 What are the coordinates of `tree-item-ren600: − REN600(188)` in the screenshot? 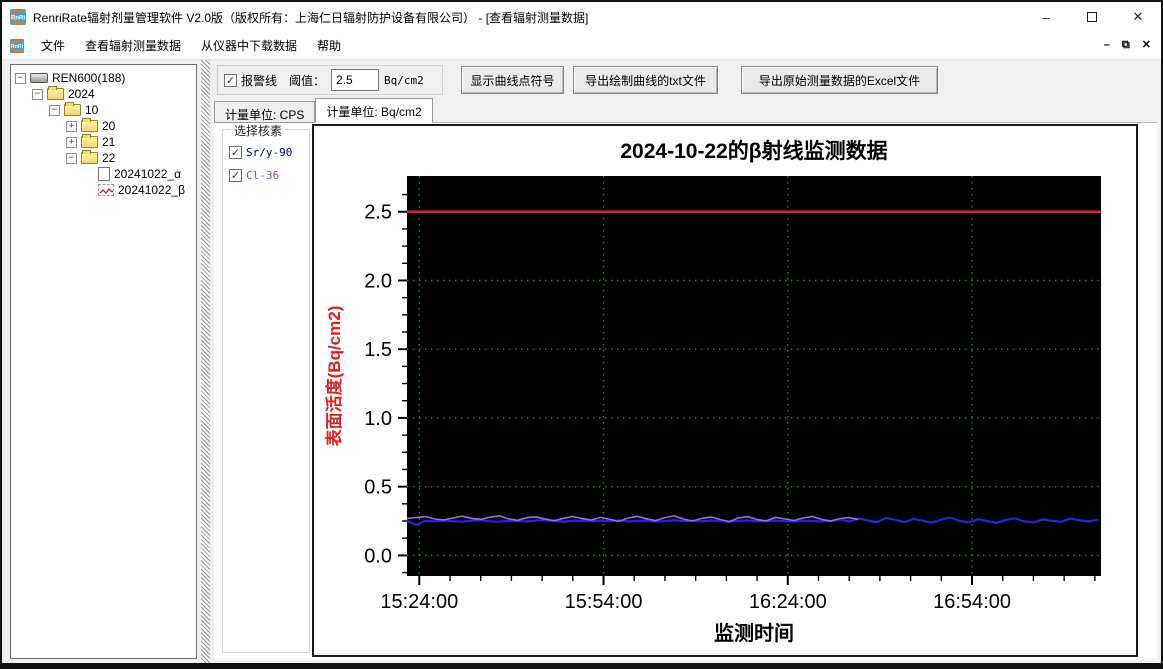 It's located at (103, 78).